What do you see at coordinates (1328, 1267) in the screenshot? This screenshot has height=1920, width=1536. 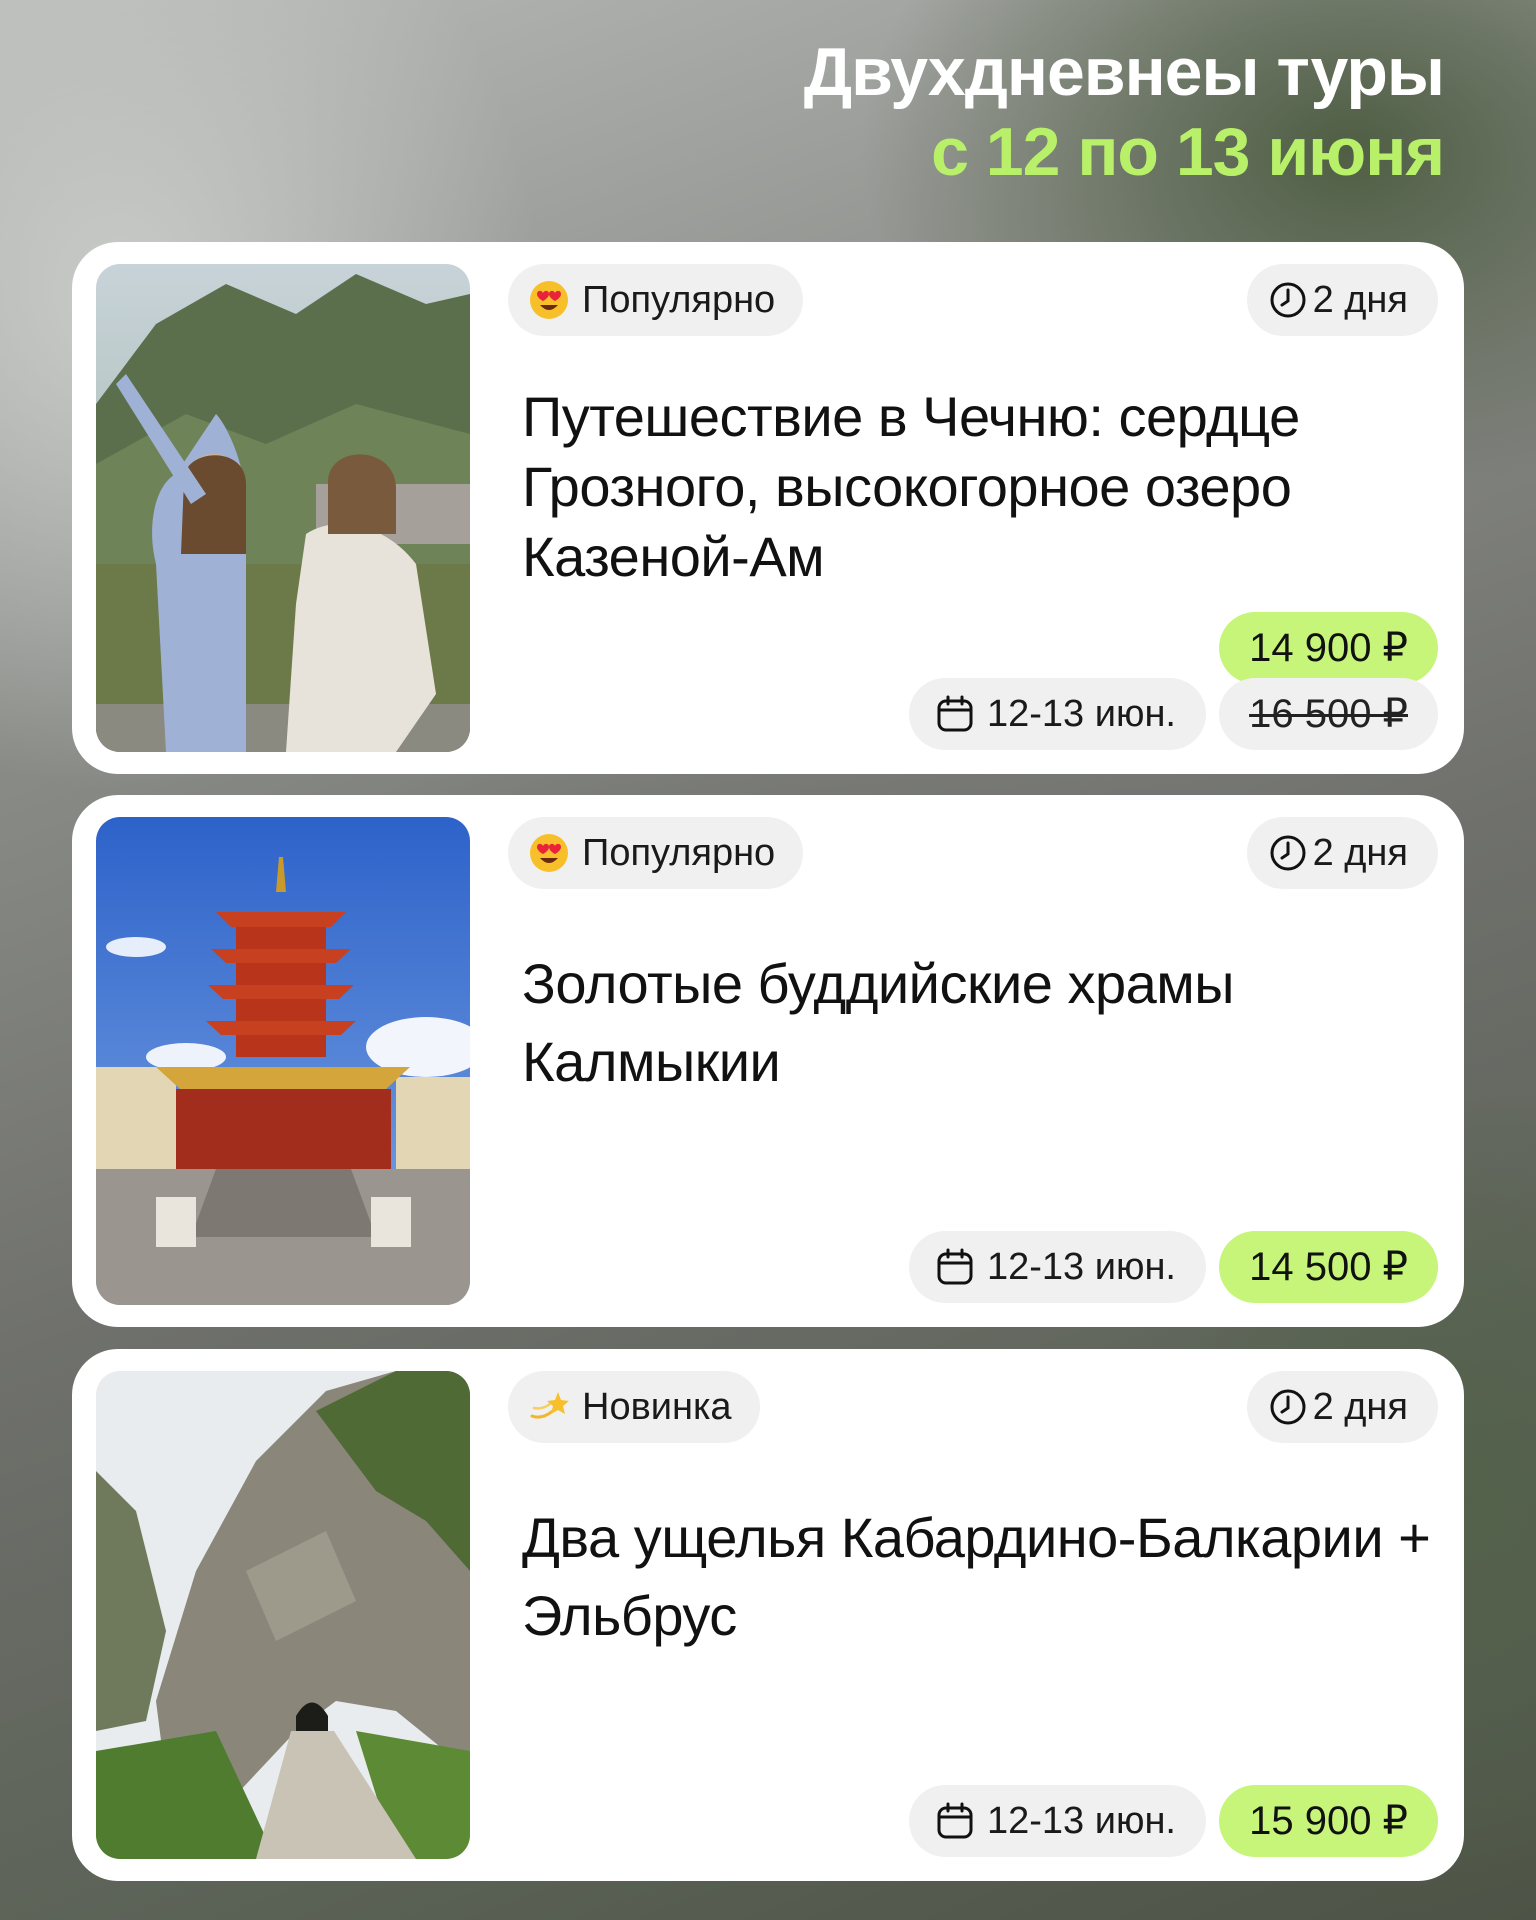 I see `price-badge: 14 500 ₽` at bounding box center [1328, 1267].